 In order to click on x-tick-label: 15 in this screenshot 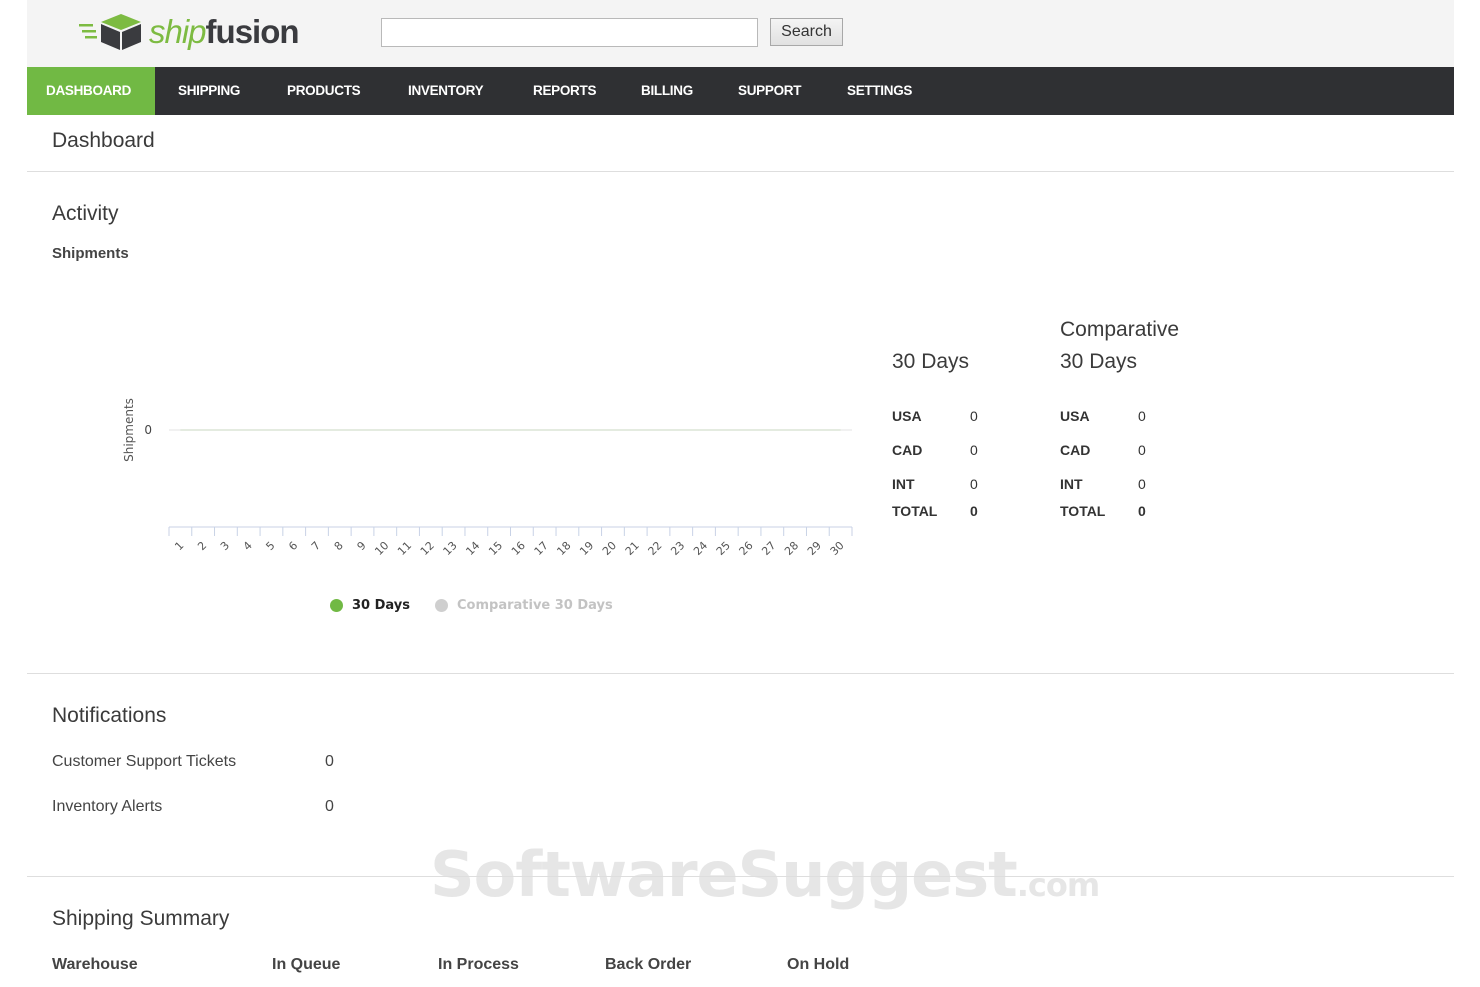, I will do `click(495, 548)`.